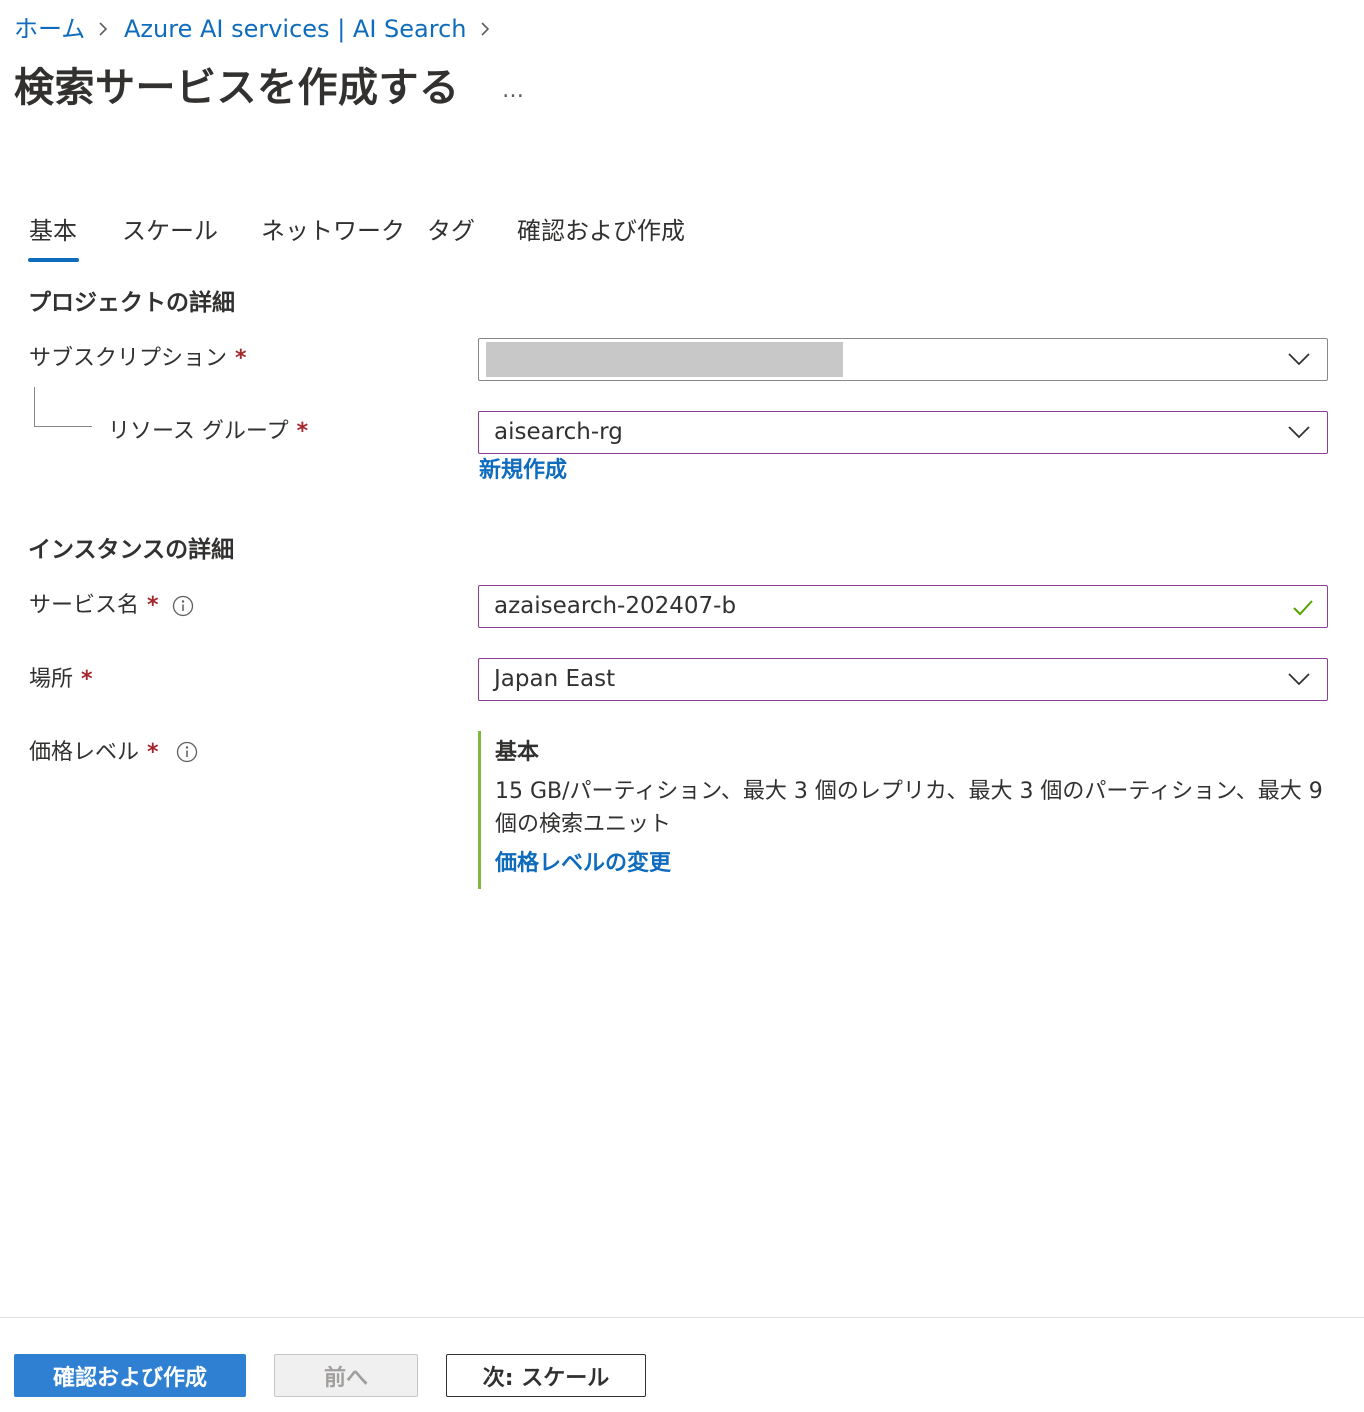 The height and width of the screenshot is (1412, 1364). What do you see at coordinates (546, 1375) in the screenshot?
I see `next-scale-button: 次: スケール` at bounding box center [546, 1375].